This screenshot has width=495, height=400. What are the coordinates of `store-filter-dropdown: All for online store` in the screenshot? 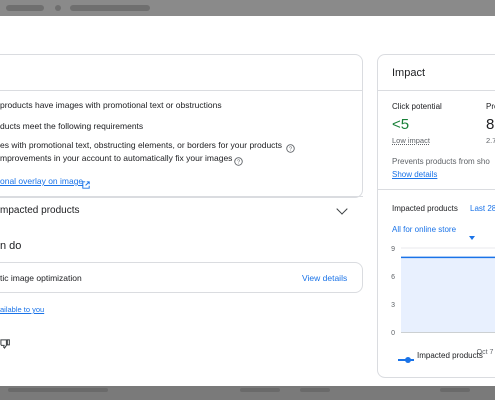 It's located at (424, 229).